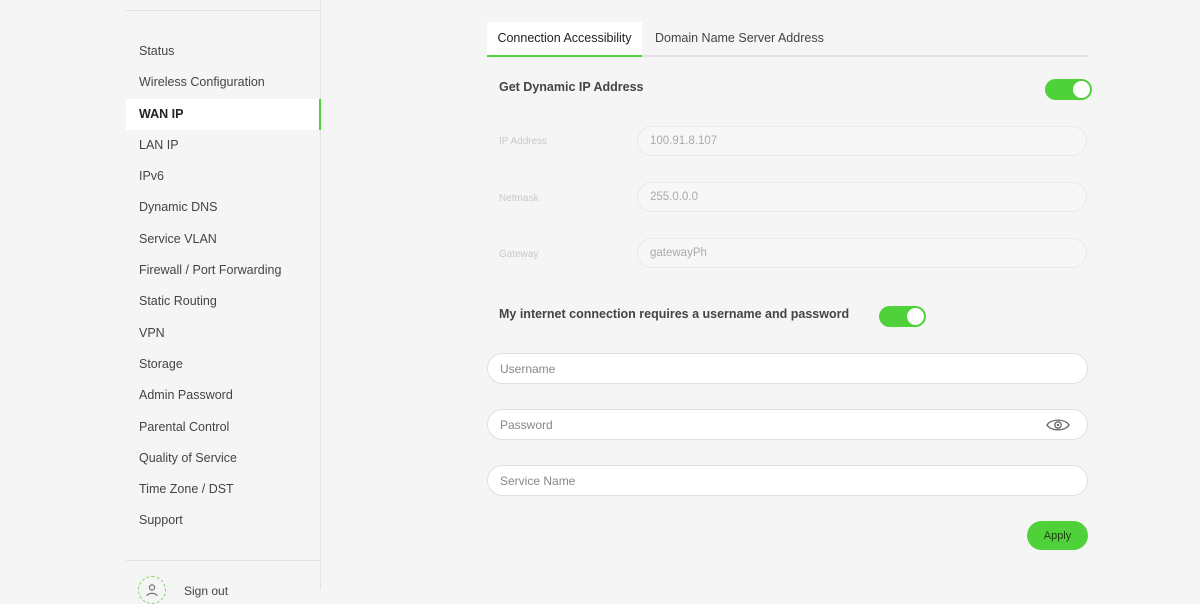  Describe the element at coordinates (1057, 535) in the screenshot. I see `apply-button: Apply` at that location.